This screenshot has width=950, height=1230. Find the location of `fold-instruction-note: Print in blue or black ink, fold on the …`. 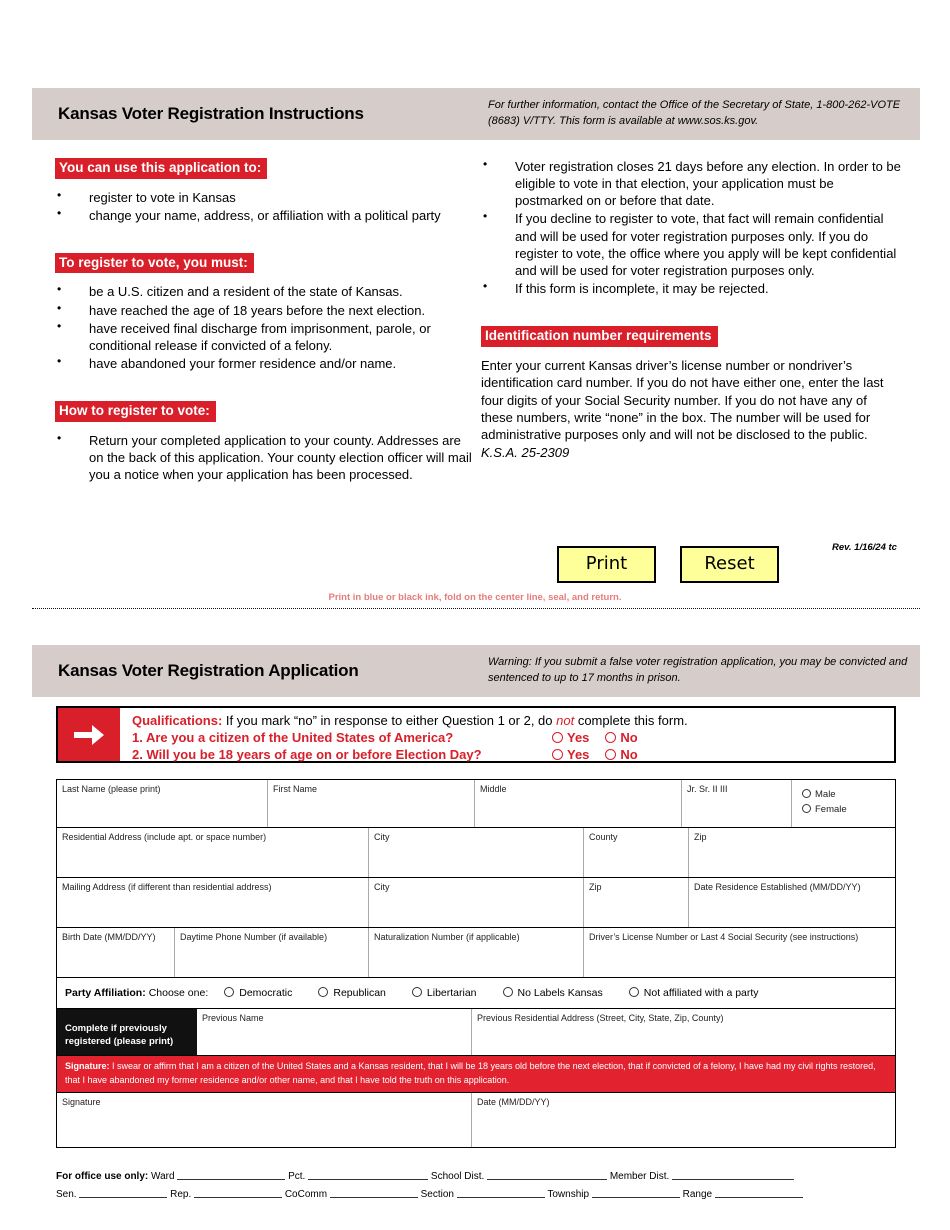

fold-instruction-note: Print in blue or black ink, fold on the … is located at coordinates (475, 597).